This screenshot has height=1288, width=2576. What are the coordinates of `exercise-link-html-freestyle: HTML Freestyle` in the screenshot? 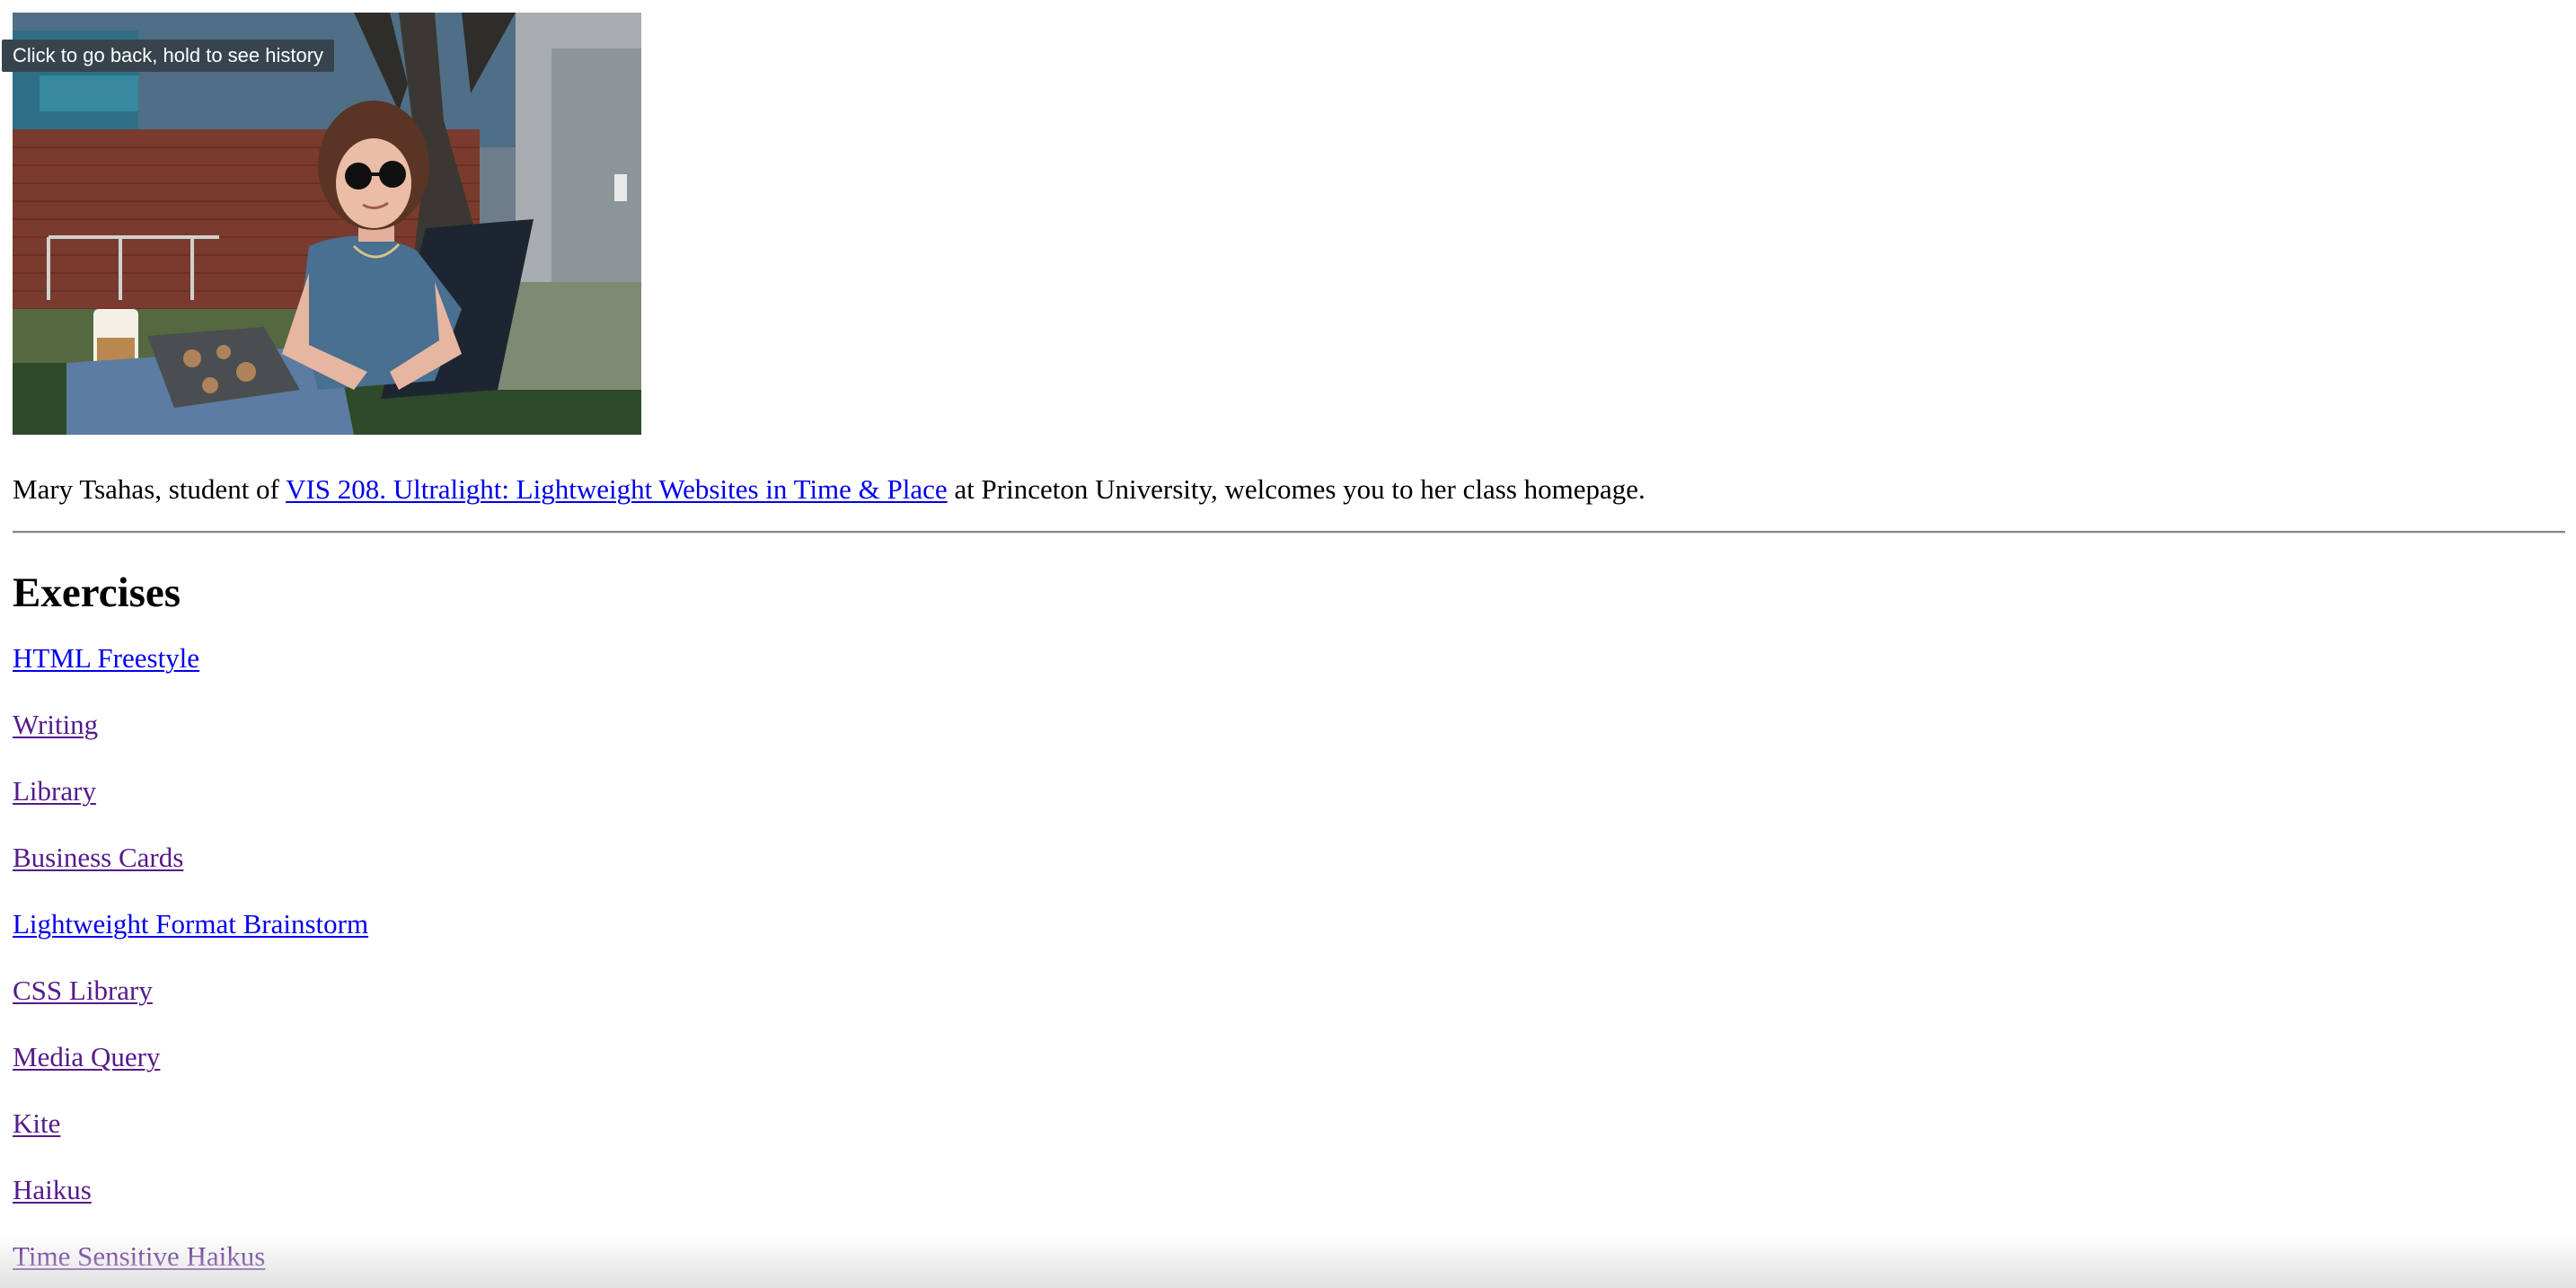 It's located at (106, 658).